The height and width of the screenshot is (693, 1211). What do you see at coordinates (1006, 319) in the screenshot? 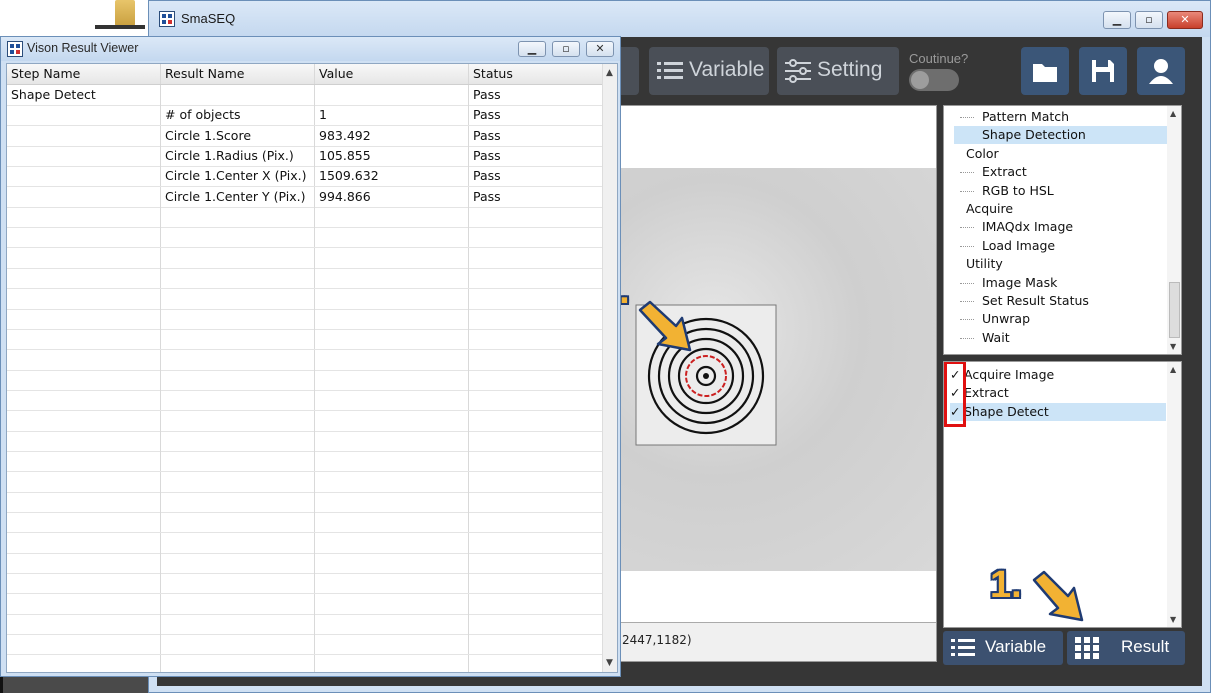
I see `tree-item: Unwrap` at bounding box center [1006, 319].